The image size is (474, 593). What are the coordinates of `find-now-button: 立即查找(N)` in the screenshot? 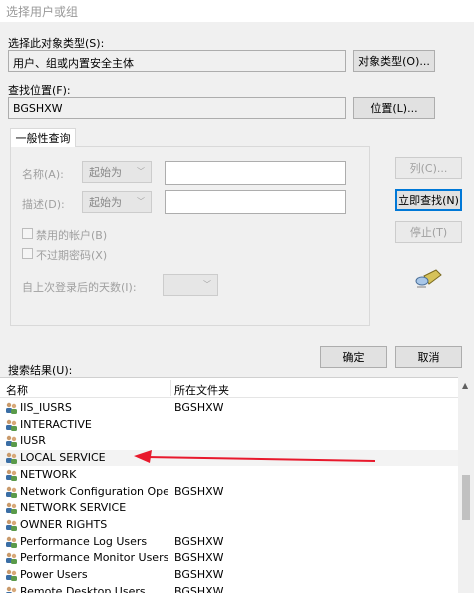 It's located at (428, 200).